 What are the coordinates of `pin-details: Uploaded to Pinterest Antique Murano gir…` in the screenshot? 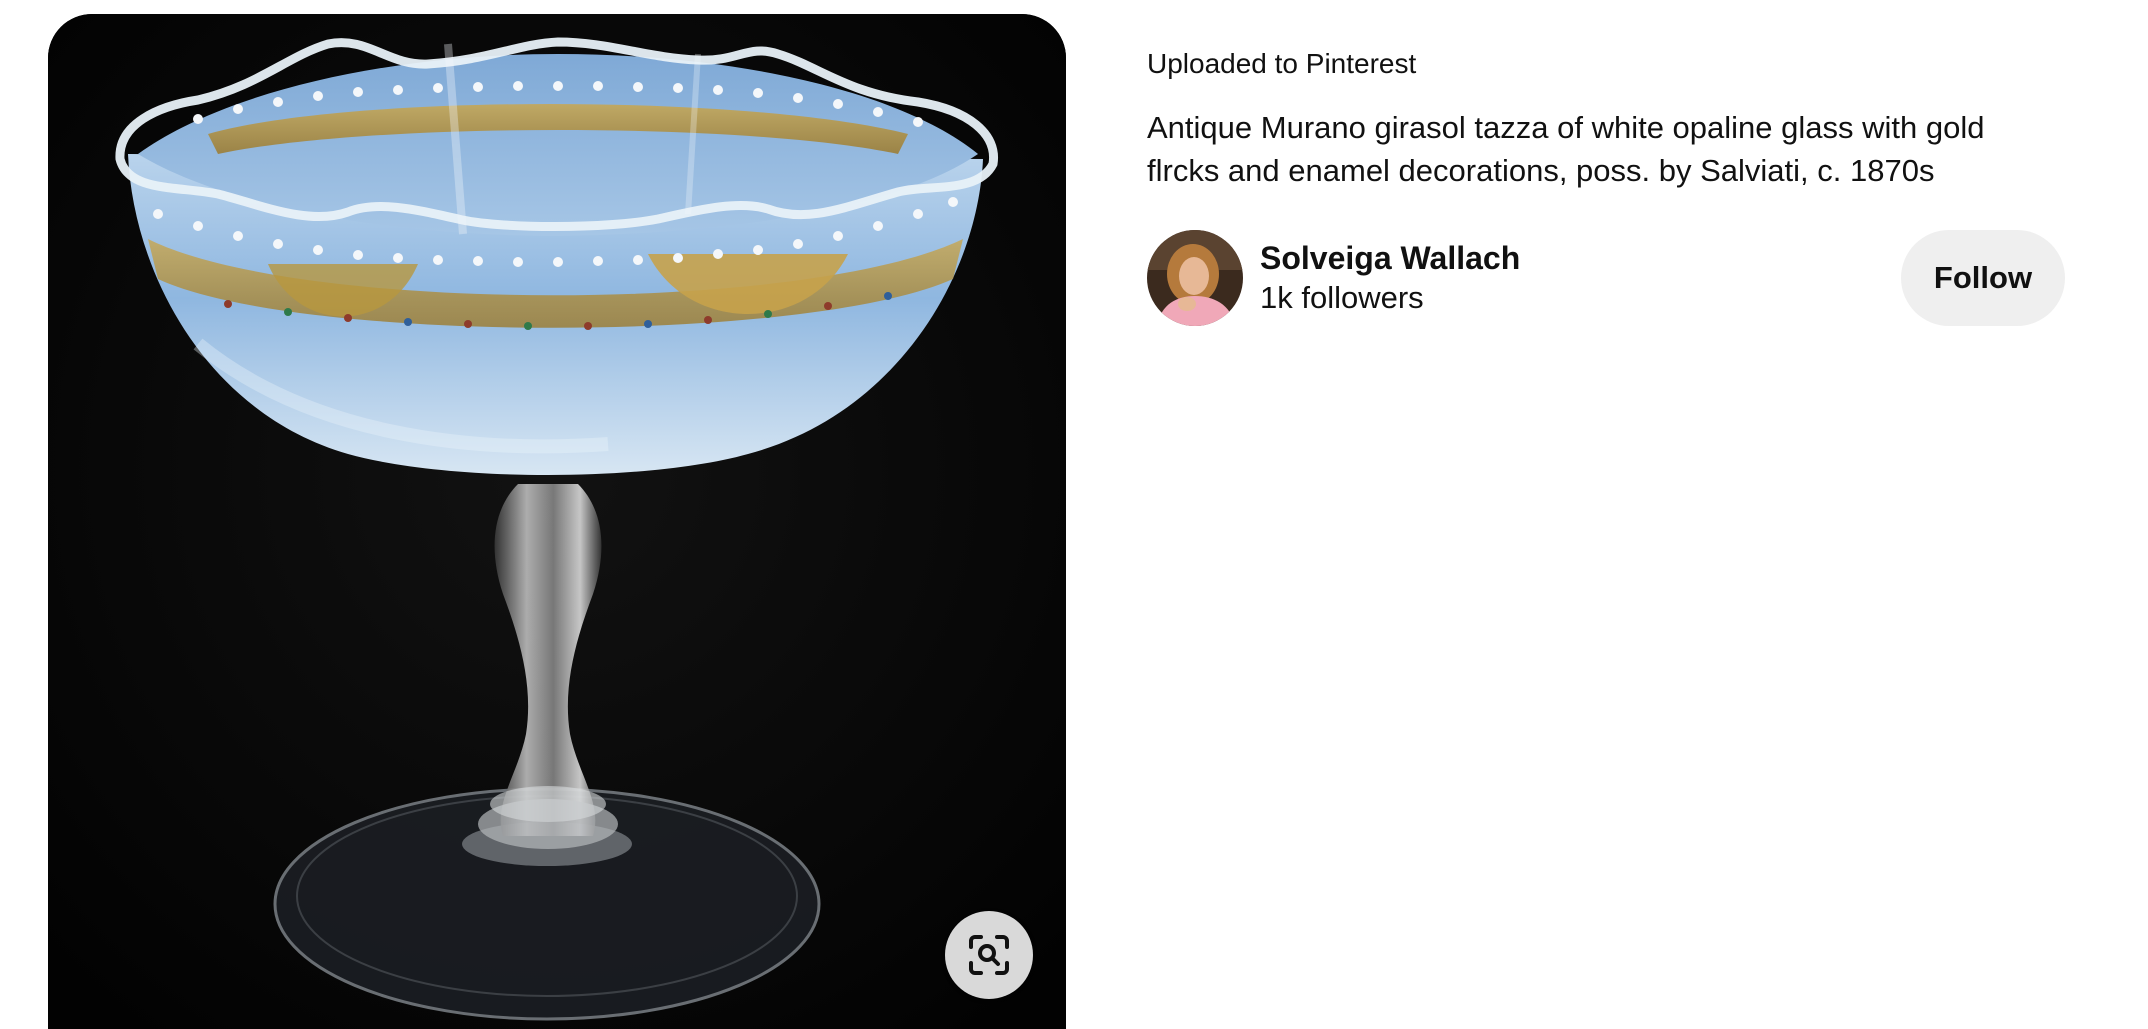 It's located at (1607, 186).